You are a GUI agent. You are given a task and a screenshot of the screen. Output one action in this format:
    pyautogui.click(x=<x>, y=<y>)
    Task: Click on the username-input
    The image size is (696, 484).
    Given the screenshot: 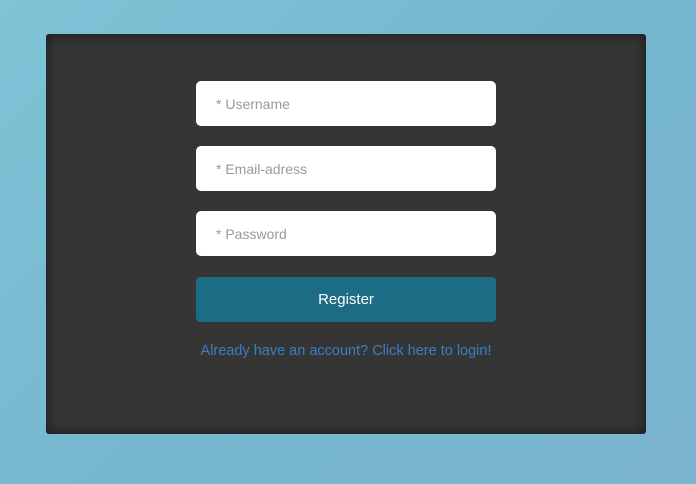 What is the action you would take?
    pyautogui.click(x=346, y=103)
    